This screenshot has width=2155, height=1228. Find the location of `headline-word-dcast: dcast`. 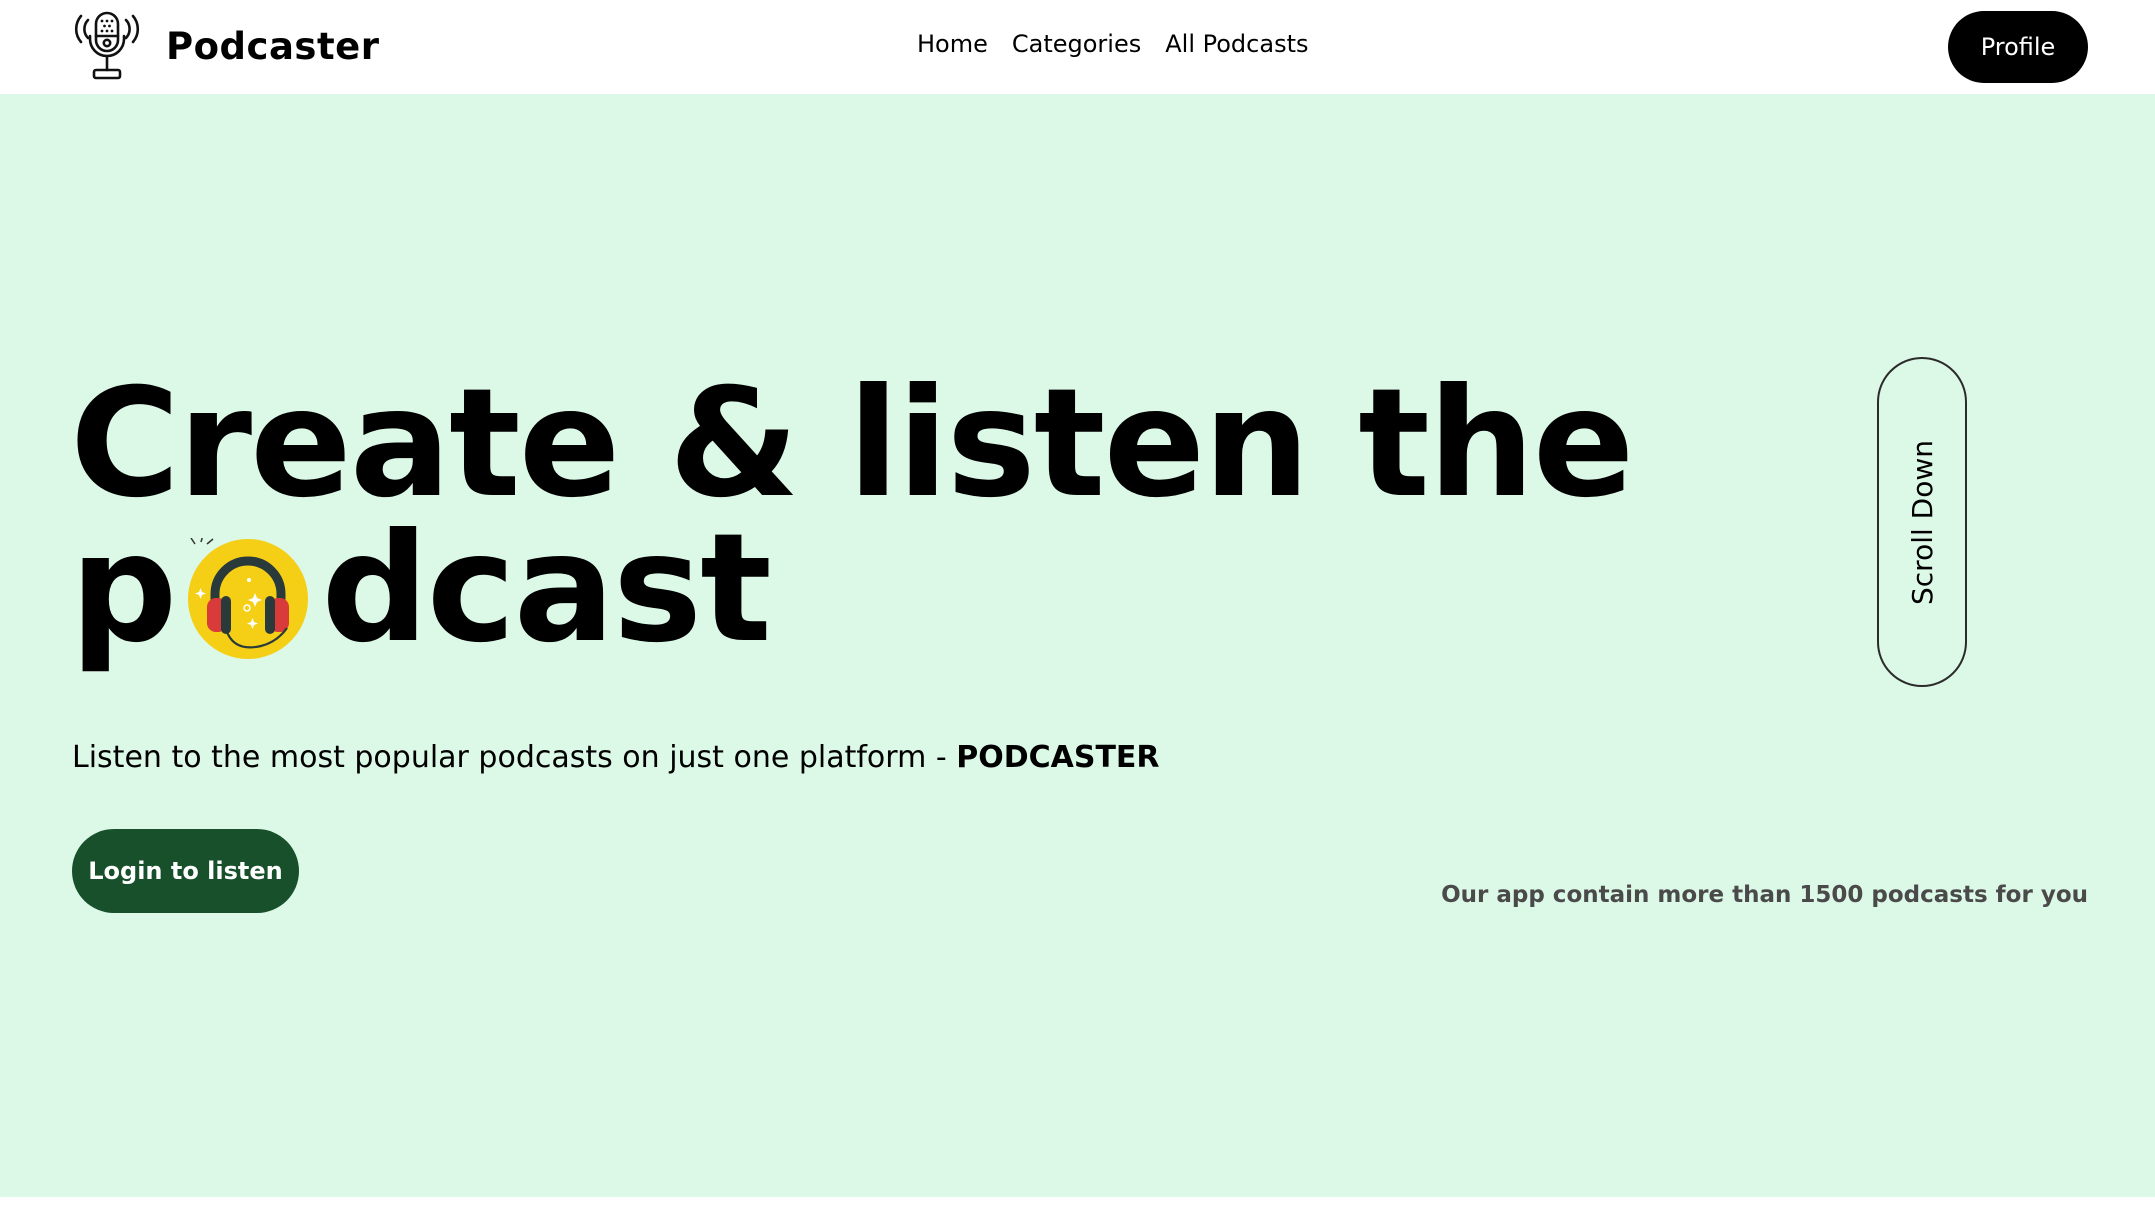

headline-word-dcast: dcast is located at coordinates (546, 589).